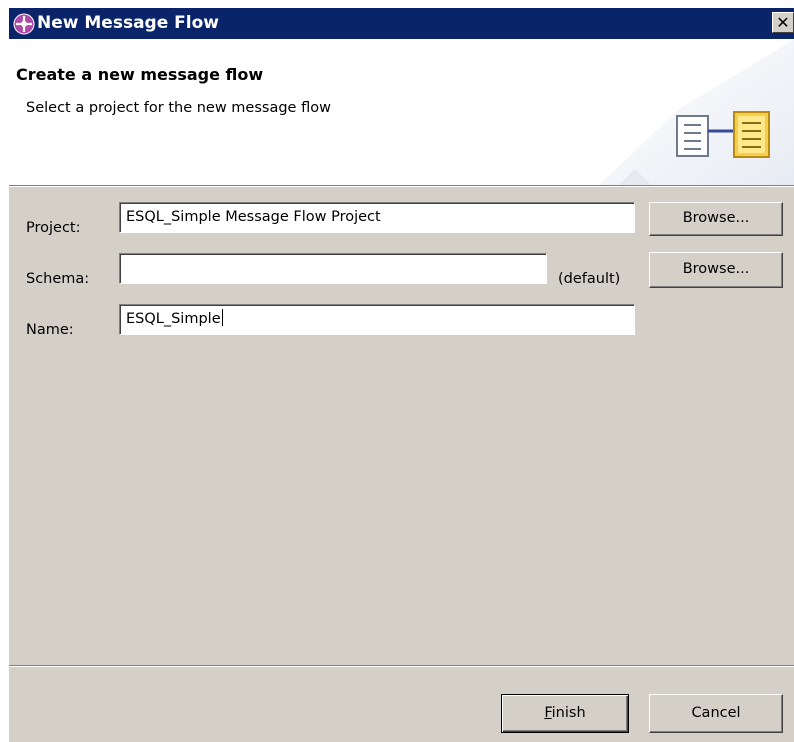  I want to click on finish-button: Finish, so click(565, 713).